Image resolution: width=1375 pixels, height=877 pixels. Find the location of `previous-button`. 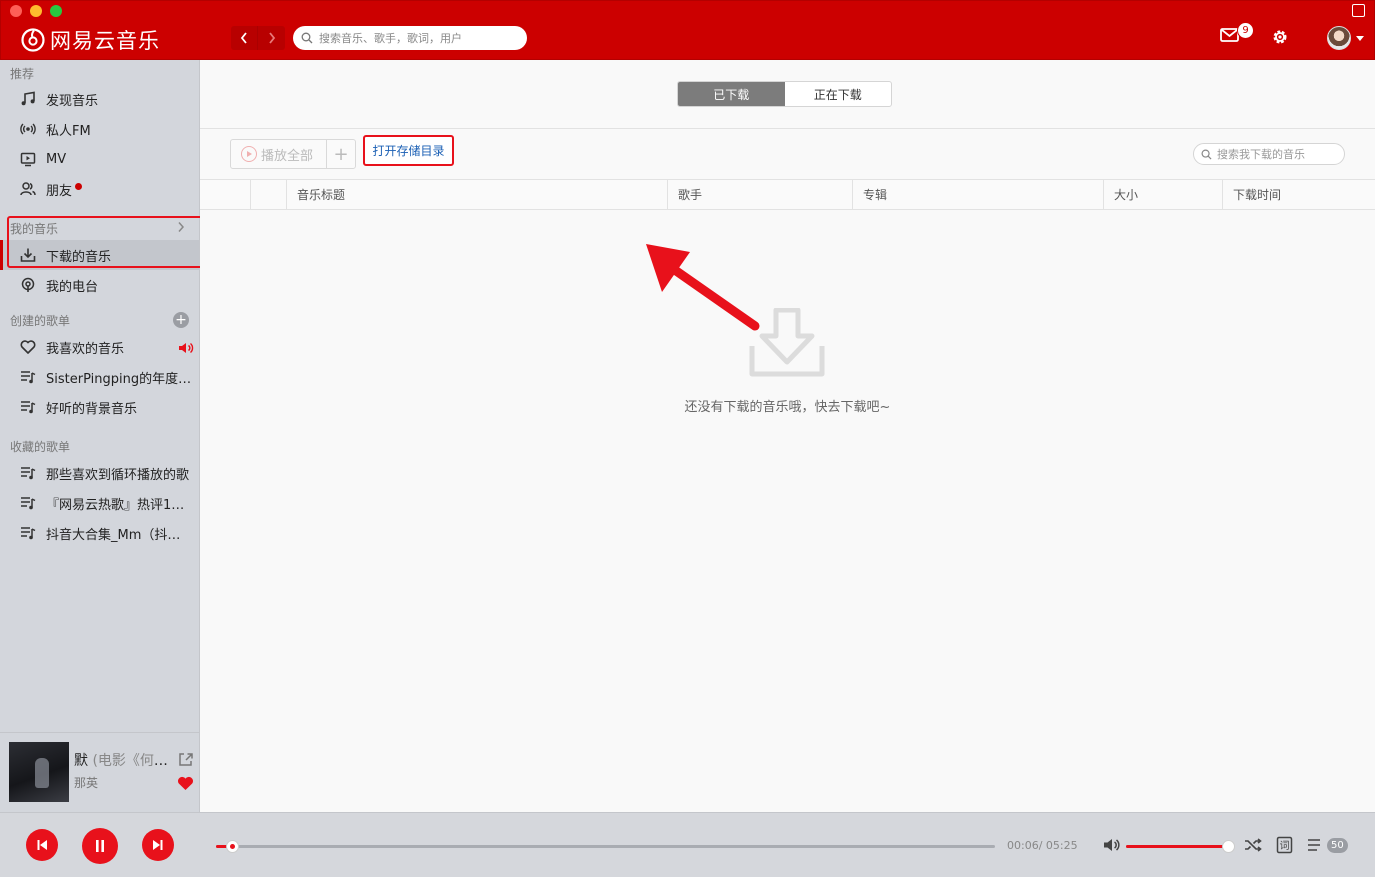

previous-button is located at coordinates (42, 845).